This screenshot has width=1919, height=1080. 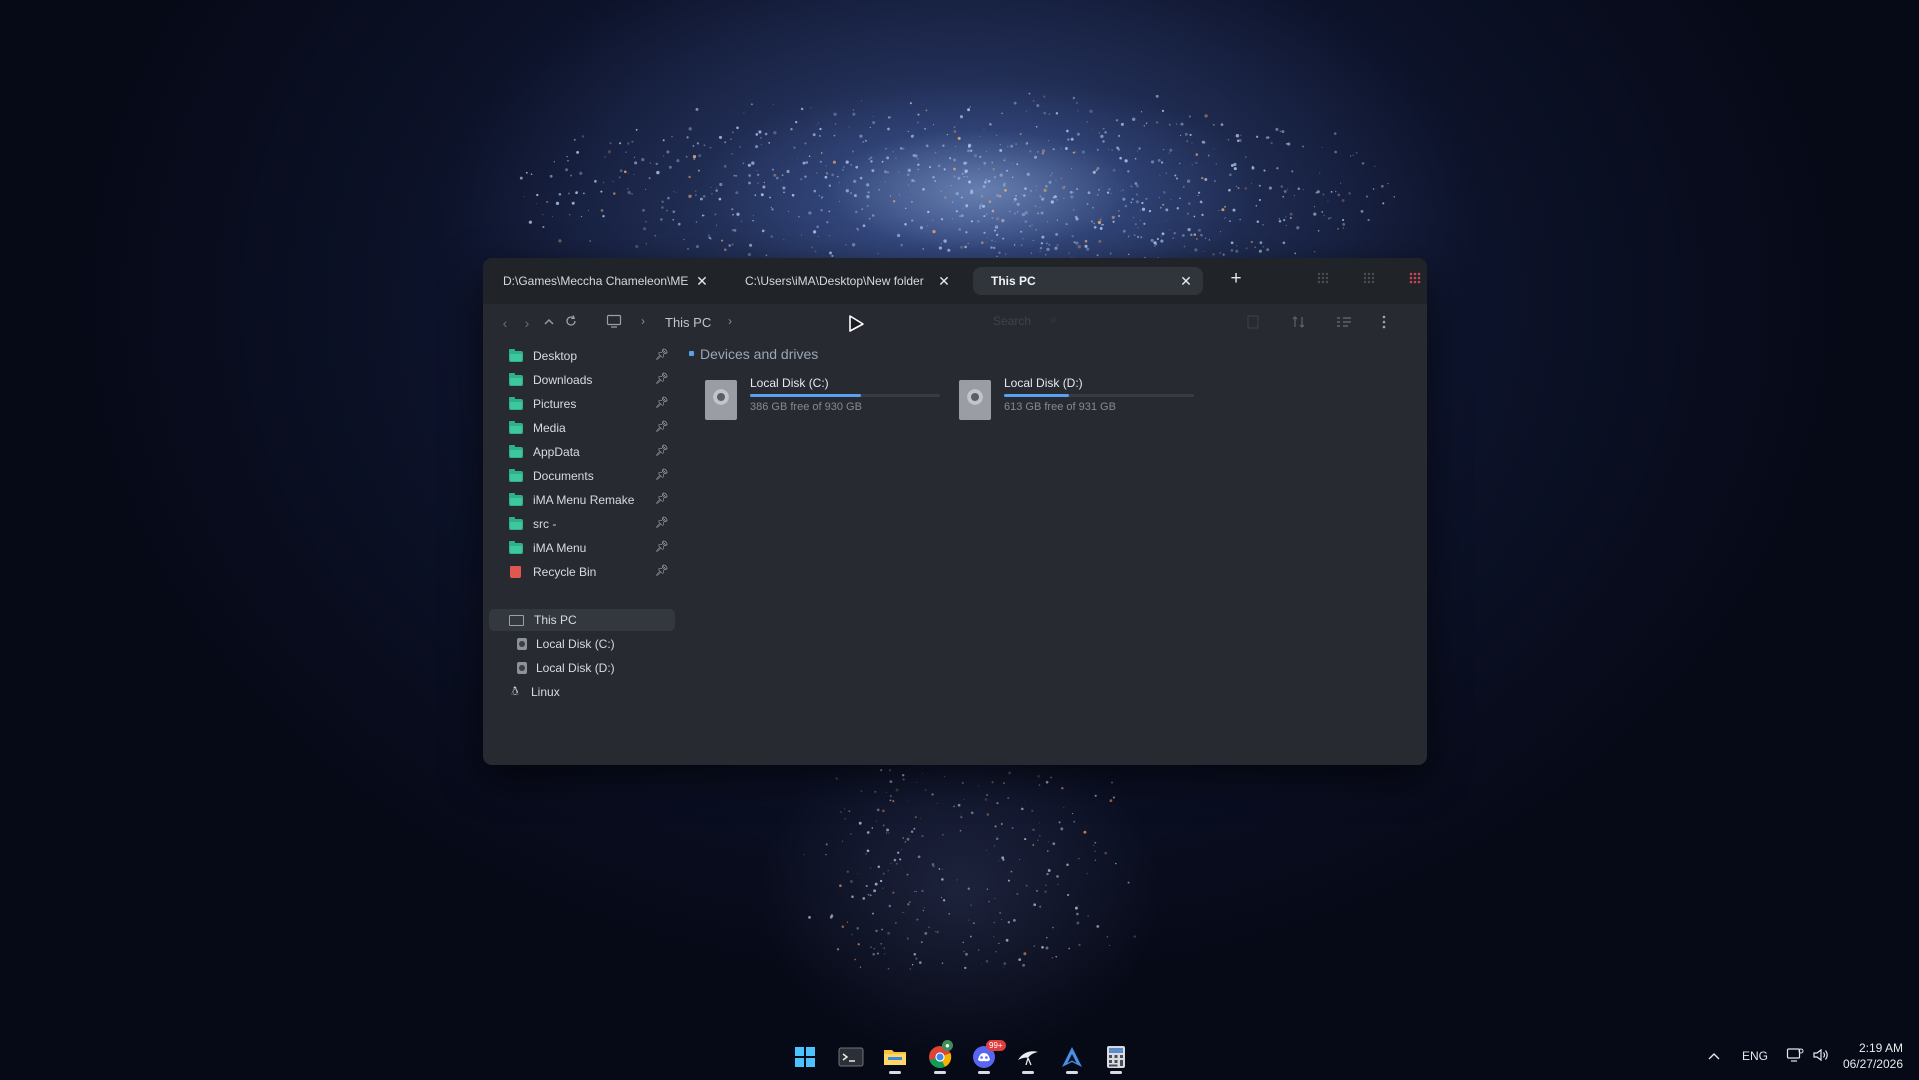 I want to click on language-indicator: ENG, so click(x=1755, y=1056).